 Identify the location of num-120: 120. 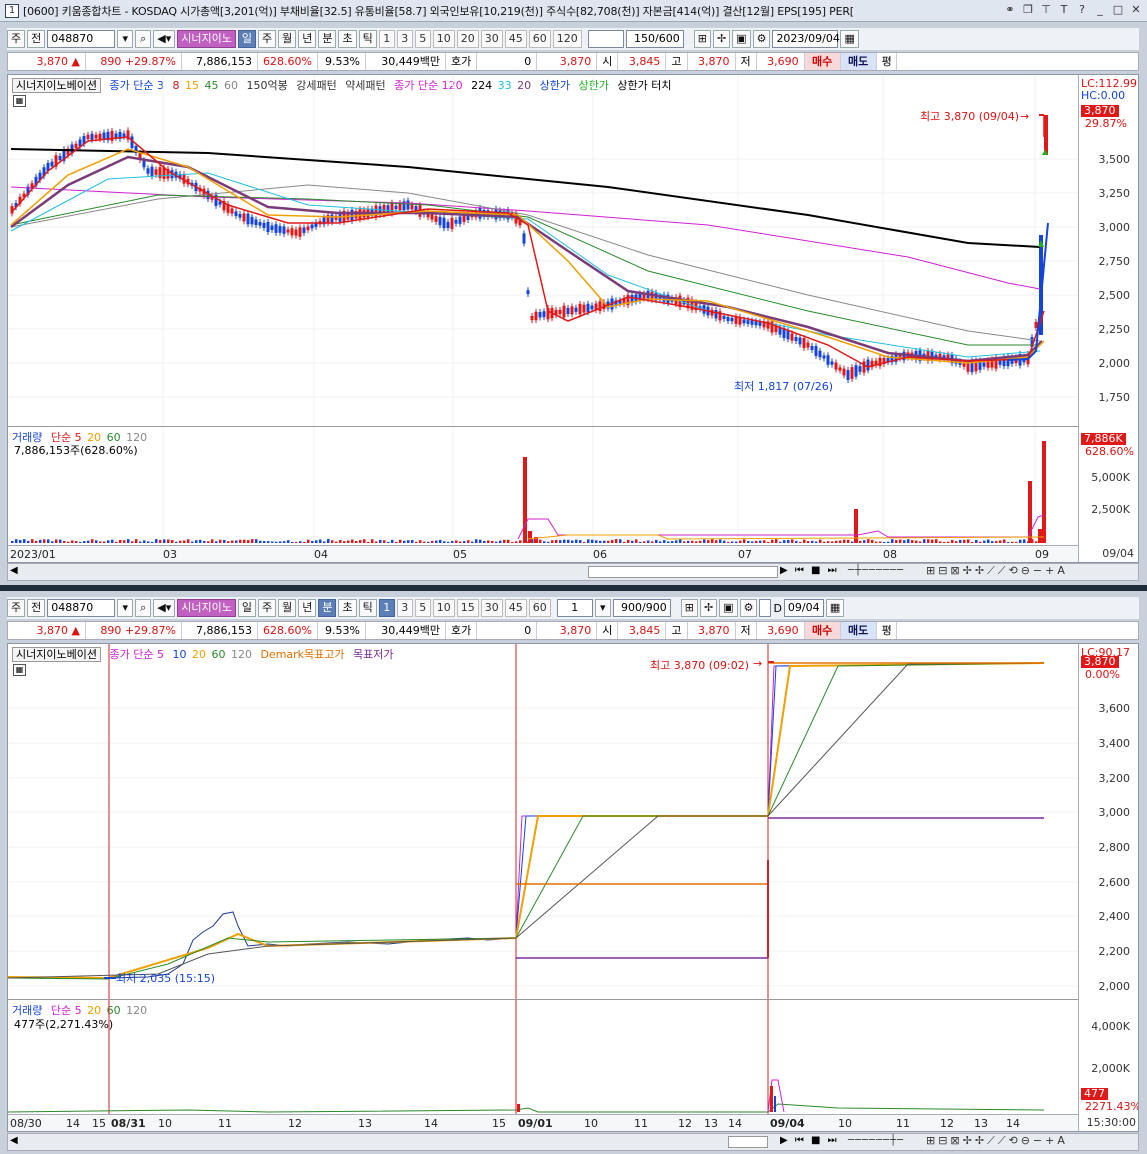
(567, 39).